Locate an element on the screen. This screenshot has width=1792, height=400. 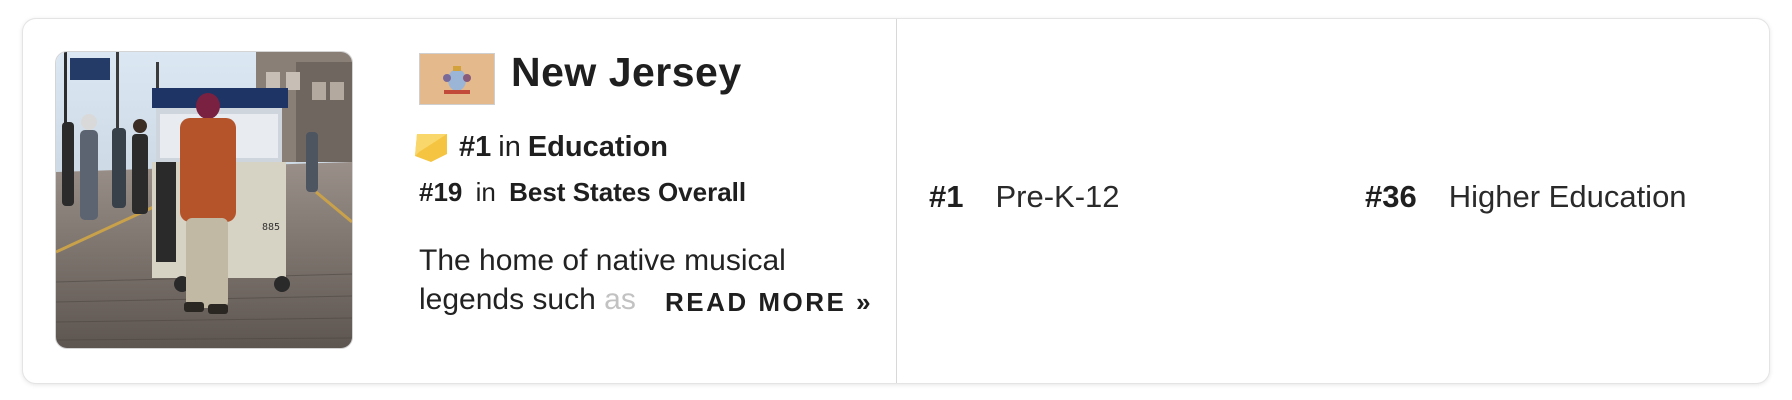
new-jersey-flag-icon is located at coordinates (457, 79).